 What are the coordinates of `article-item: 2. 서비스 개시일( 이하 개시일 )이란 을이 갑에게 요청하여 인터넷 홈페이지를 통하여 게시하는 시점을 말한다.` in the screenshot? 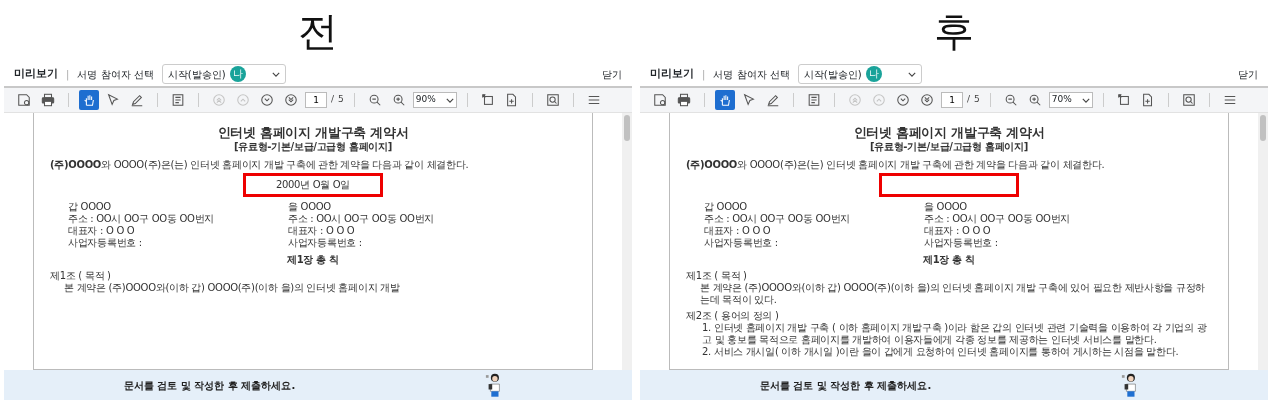 It's located at (940, 352).